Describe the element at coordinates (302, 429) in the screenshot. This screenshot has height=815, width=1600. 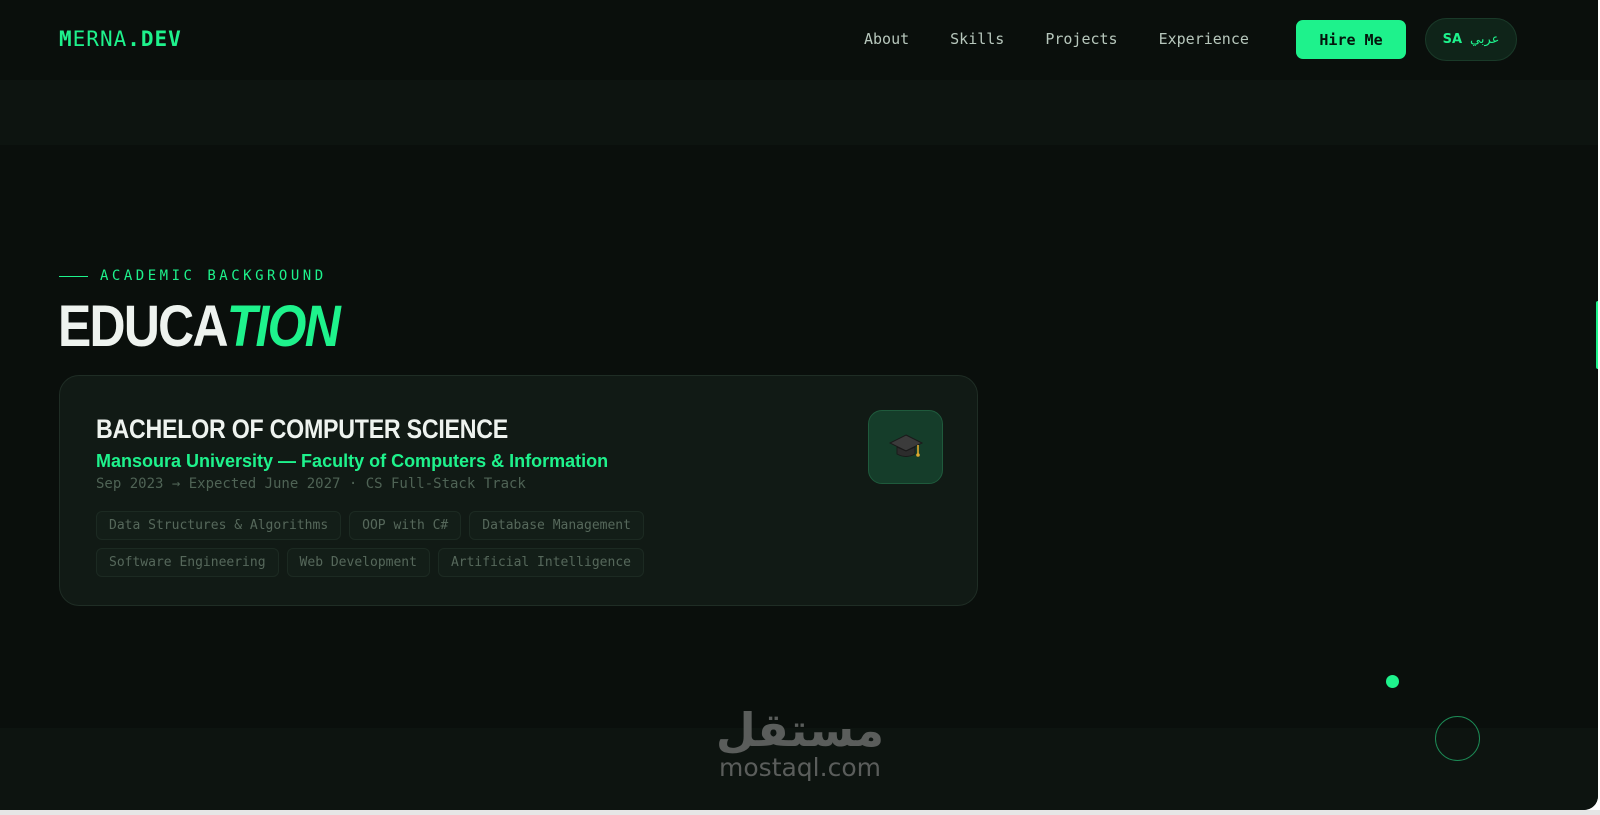
I see `degree-title: BACHELOR OF COMPUTER SCIENCE` at that location.